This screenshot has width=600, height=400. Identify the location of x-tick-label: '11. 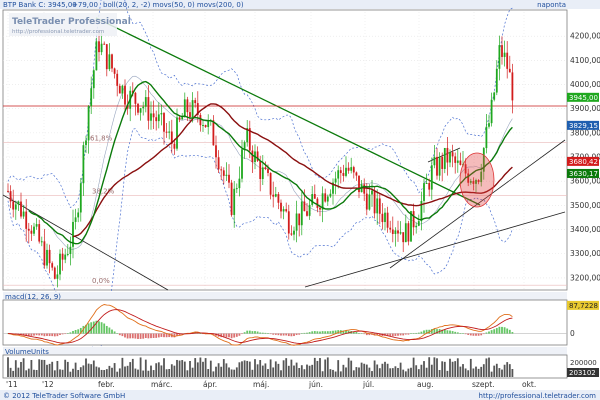
(12, 384).